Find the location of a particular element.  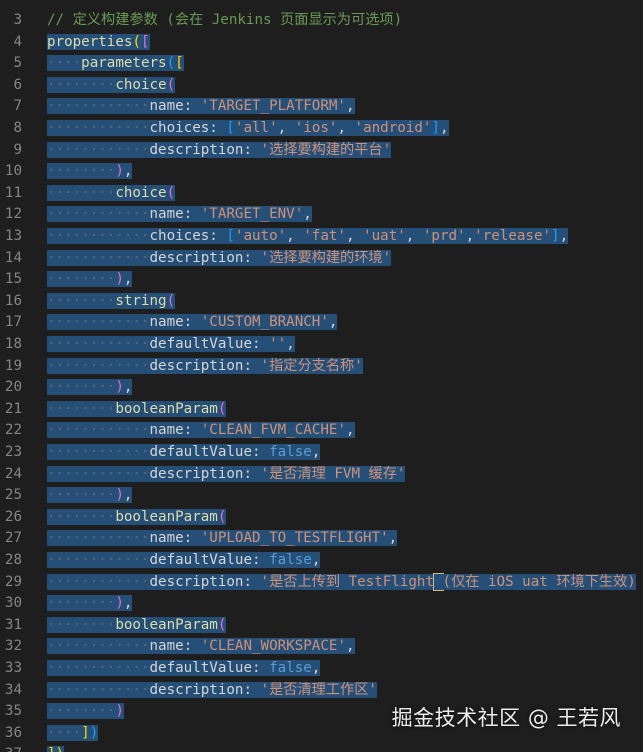

code-line: 16 ········string( is located at coordinates (321, 302).